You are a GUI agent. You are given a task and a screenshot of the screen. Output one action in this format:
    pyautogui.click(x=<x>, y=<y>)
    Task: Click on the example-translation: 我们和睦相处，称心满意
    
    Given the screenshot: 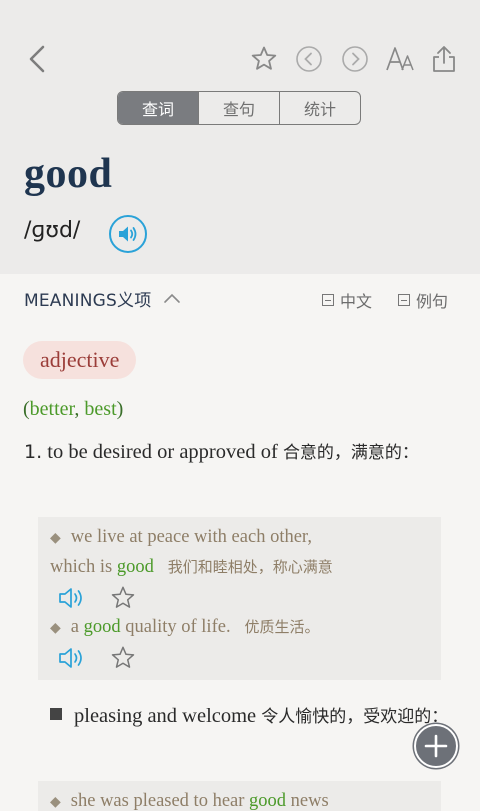 What is the action you would take?
    pyautogui.click(x=250, y=567)
    